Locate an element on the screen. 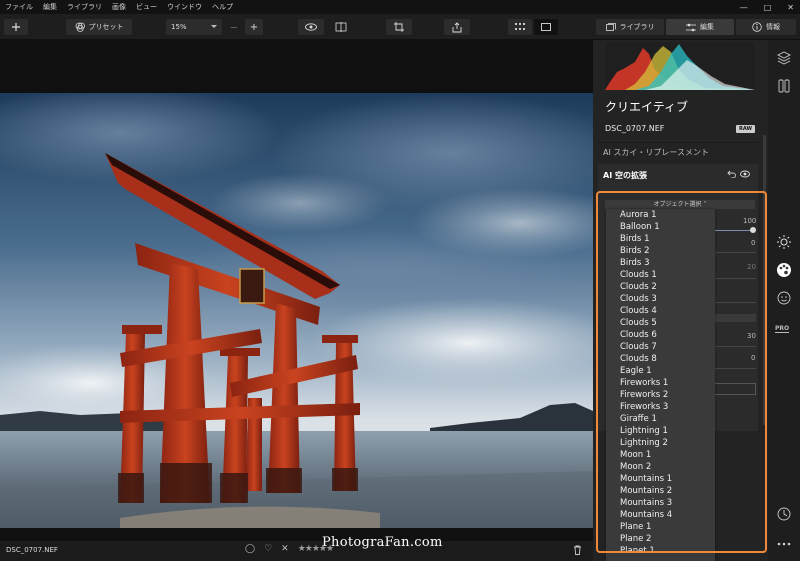 This screenshot has height=561, width=800. dropdown-item: Plane 1 is located at coordinates (660, 527).